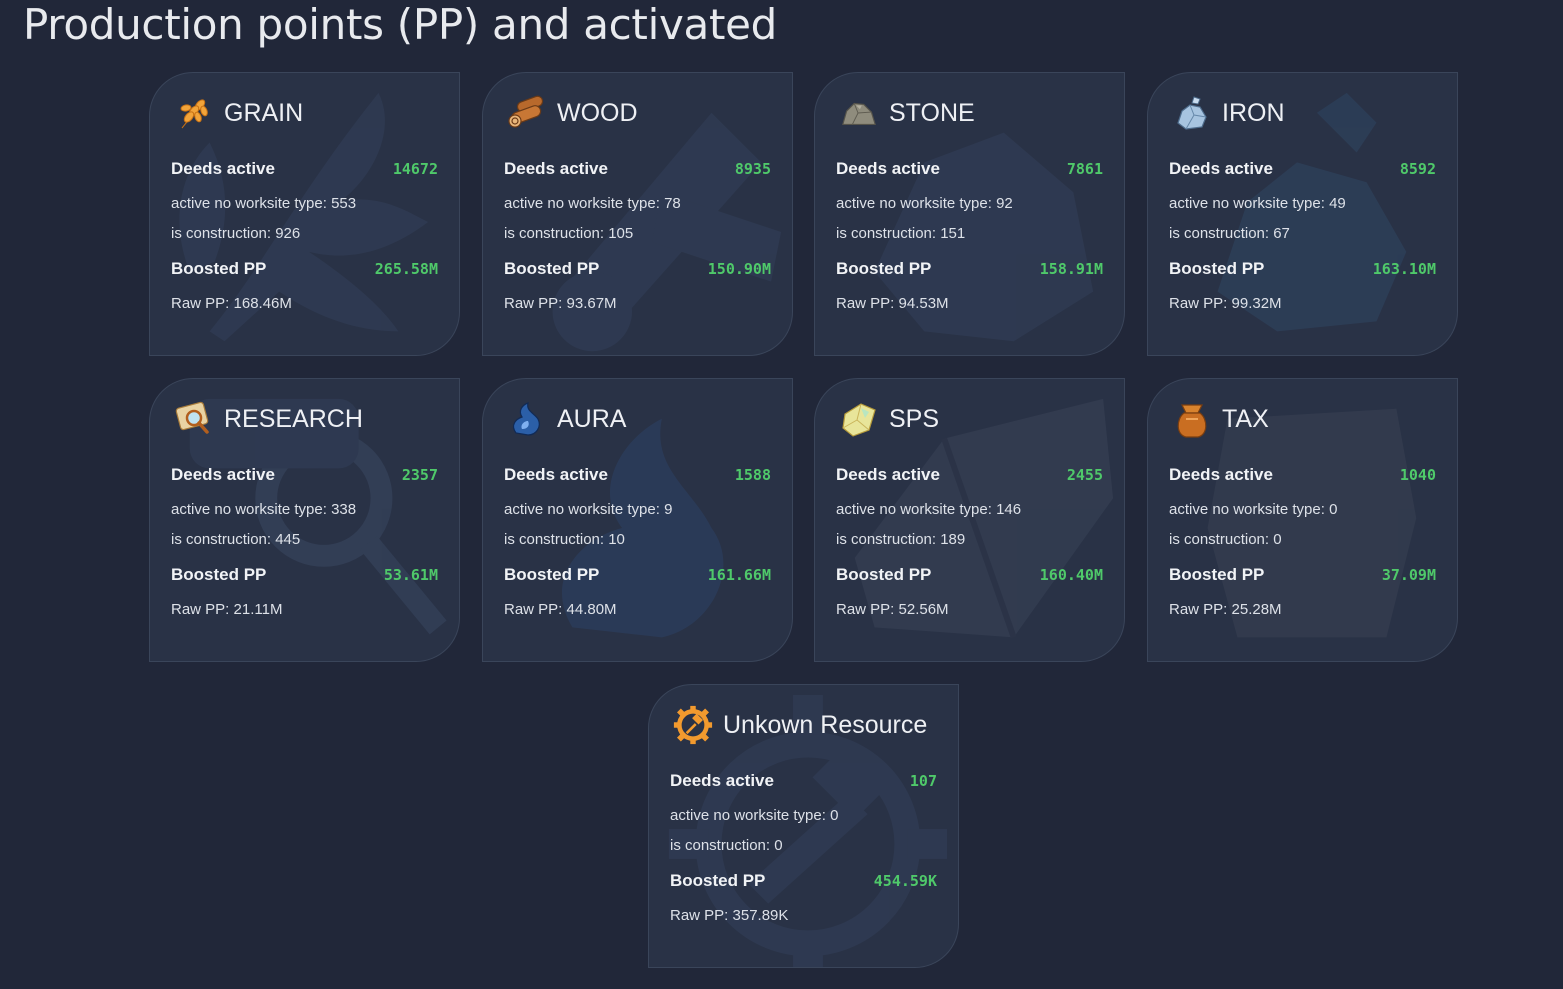 The height and width of the screenshot is (989, 1563). Describe the element at coordinates (1404, 269) in the screenshot. I see `boosted-pp-value: 163.10M` at that location.